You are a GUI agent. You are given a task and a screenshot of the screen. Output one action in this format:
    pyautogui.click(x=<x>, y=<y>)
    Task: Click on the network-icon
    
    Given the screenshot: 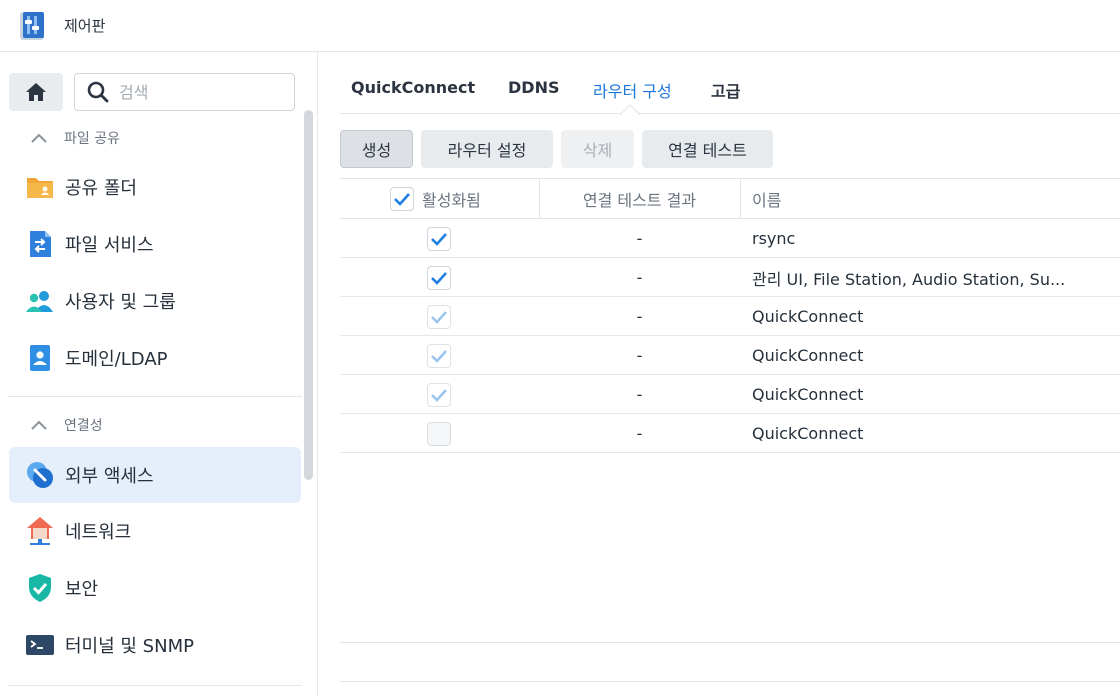 What is the action you would take?
    pyautogui.click(x=40, y=531)
    